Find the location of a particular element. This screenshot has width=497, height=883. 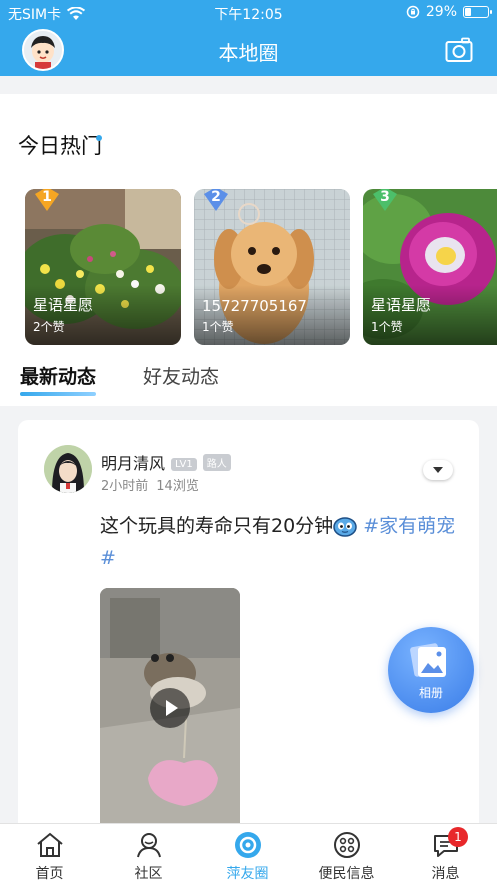

title-dot-icon is located at coordinates (99, 138).